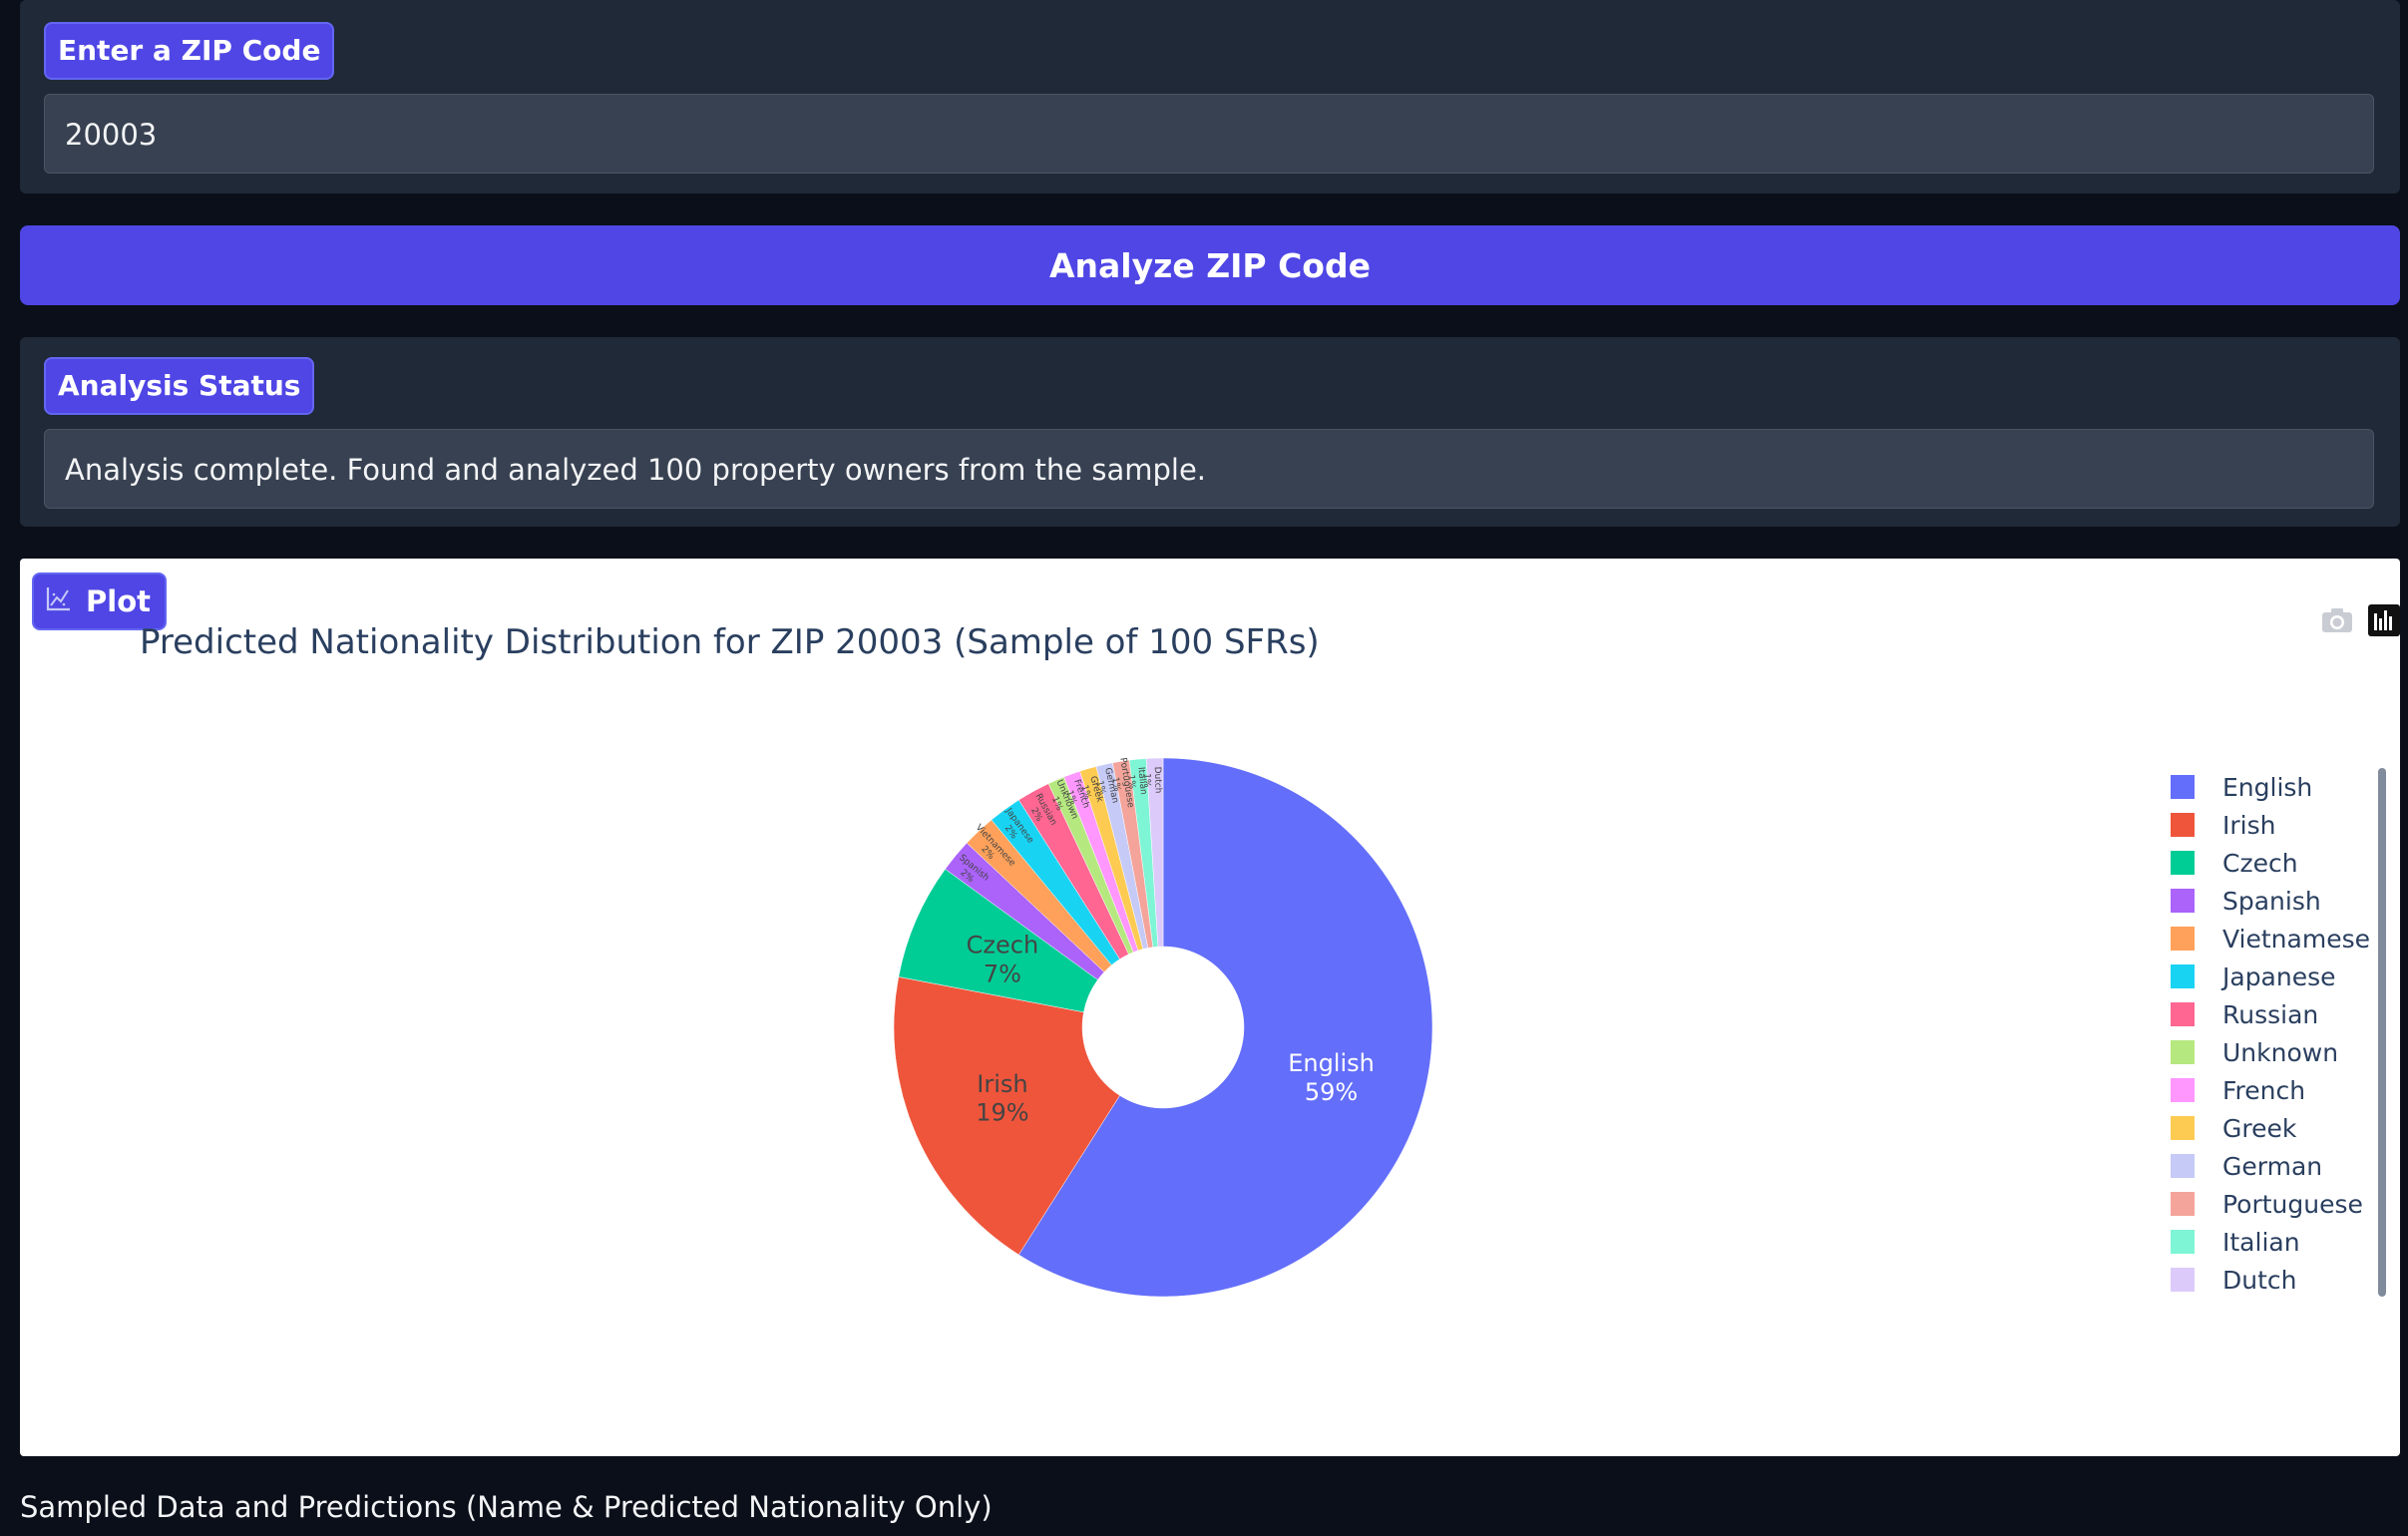 This screenshot has width=2408, height=1536. What do you see at coordinates (2360, 622) in the screenshot?
I see `modebar` at bounding box center [2360, 622].